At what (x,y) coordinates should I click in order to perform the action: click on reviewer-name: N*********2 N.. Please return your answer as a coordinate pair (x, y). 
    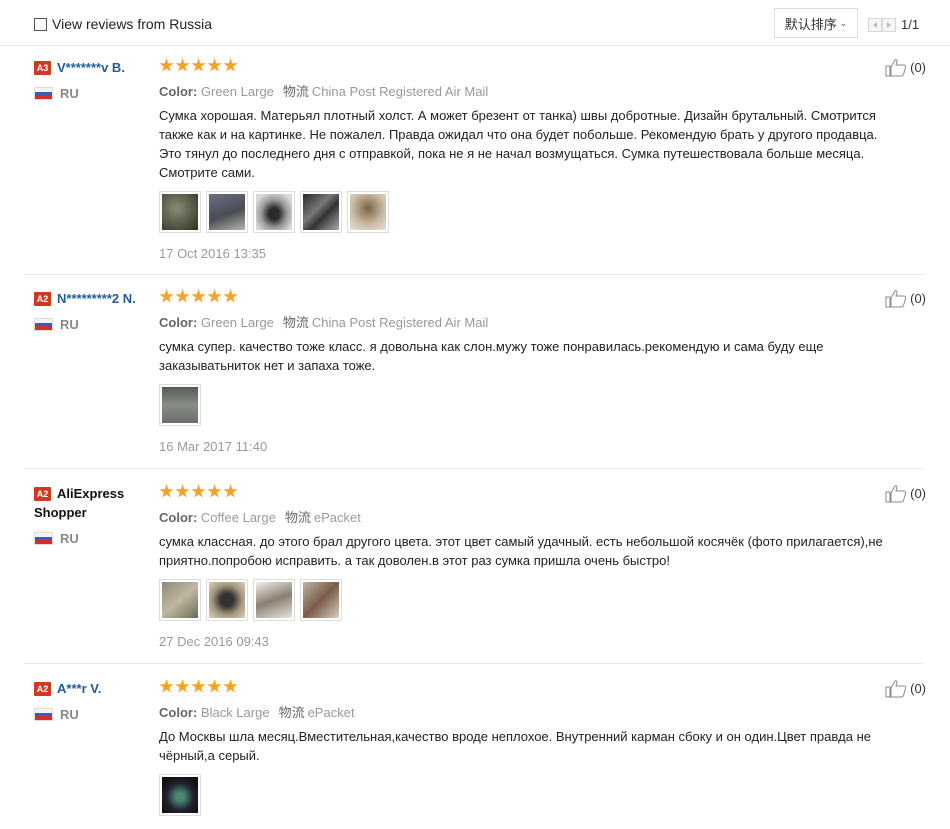
    Looking at the image, I should click on (96, 298).